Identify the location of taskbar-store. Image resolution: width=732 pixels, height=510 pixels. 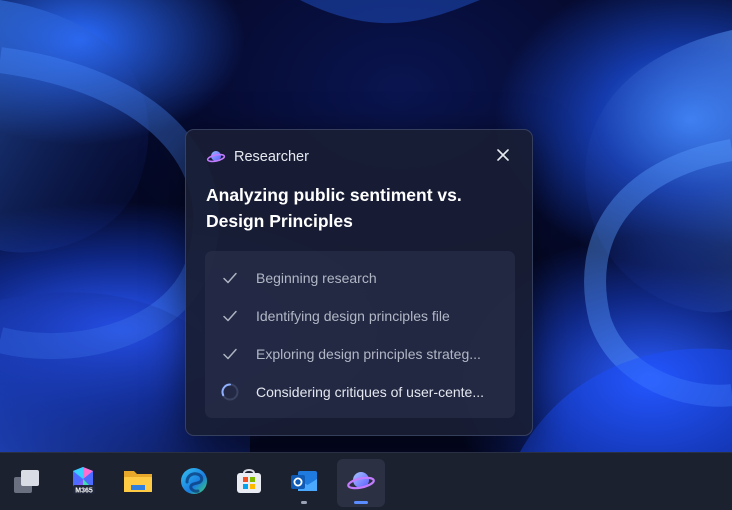
(249, 483).